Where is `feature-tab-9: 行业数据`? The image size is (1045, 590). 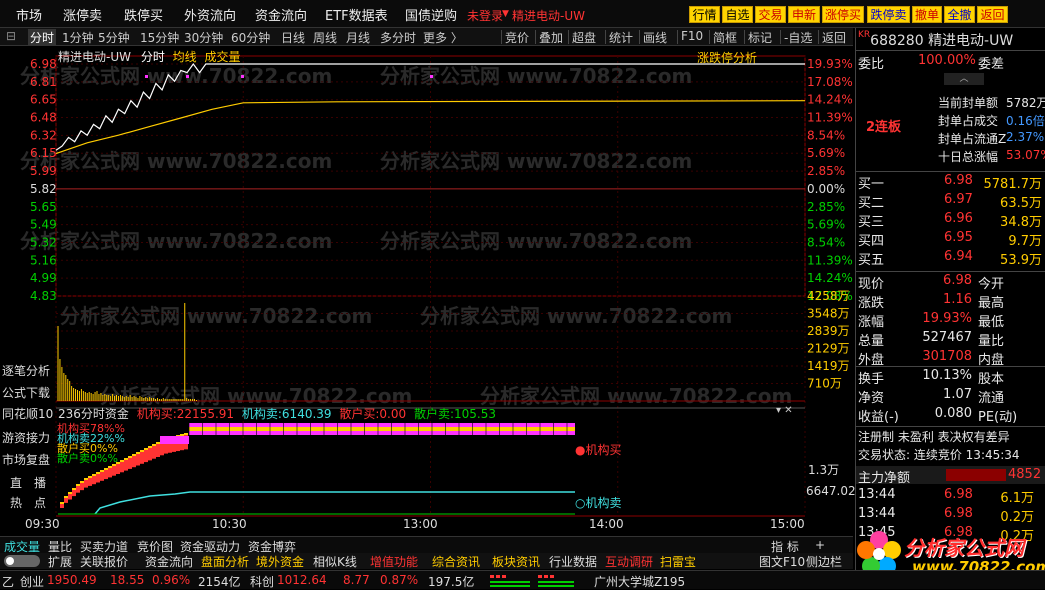 feature-tab-9: 行业数据 is located at coordinates (573, 561).